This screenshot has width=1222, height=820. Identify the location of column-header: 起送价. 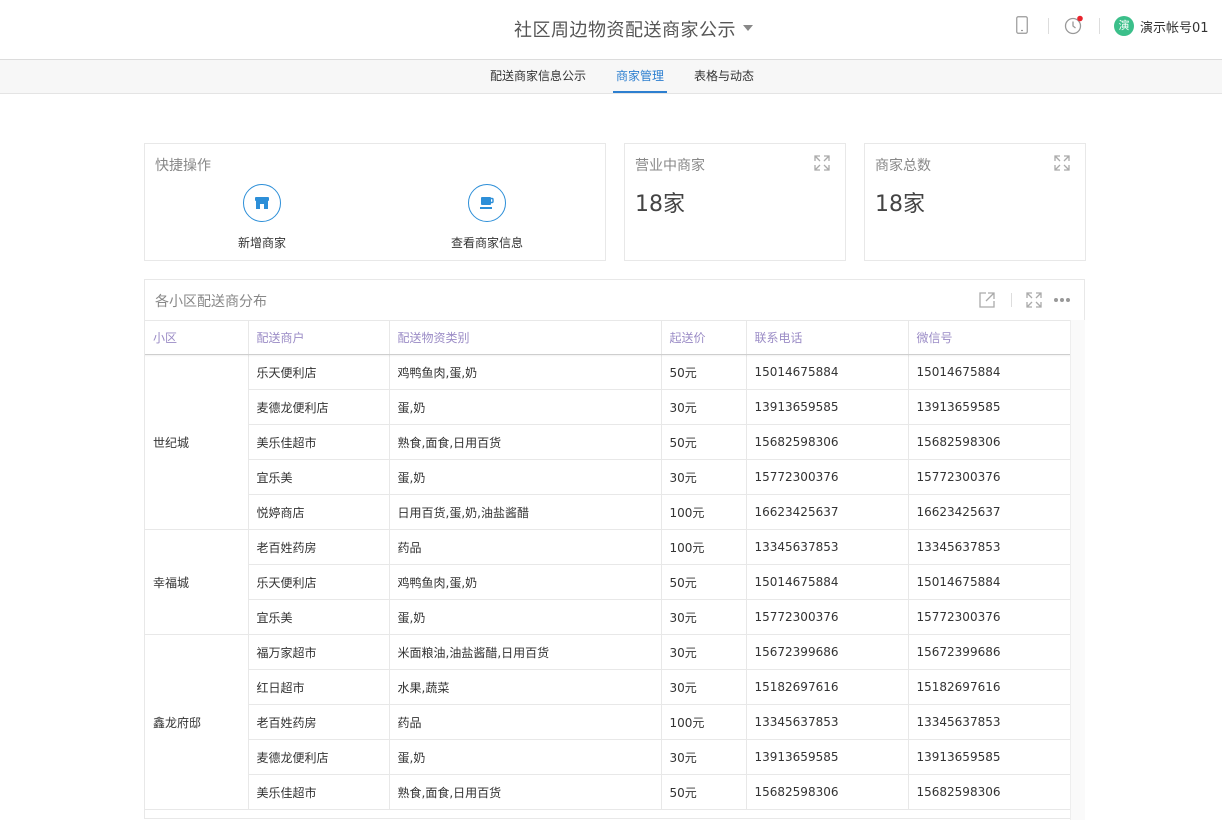
(704, 337).